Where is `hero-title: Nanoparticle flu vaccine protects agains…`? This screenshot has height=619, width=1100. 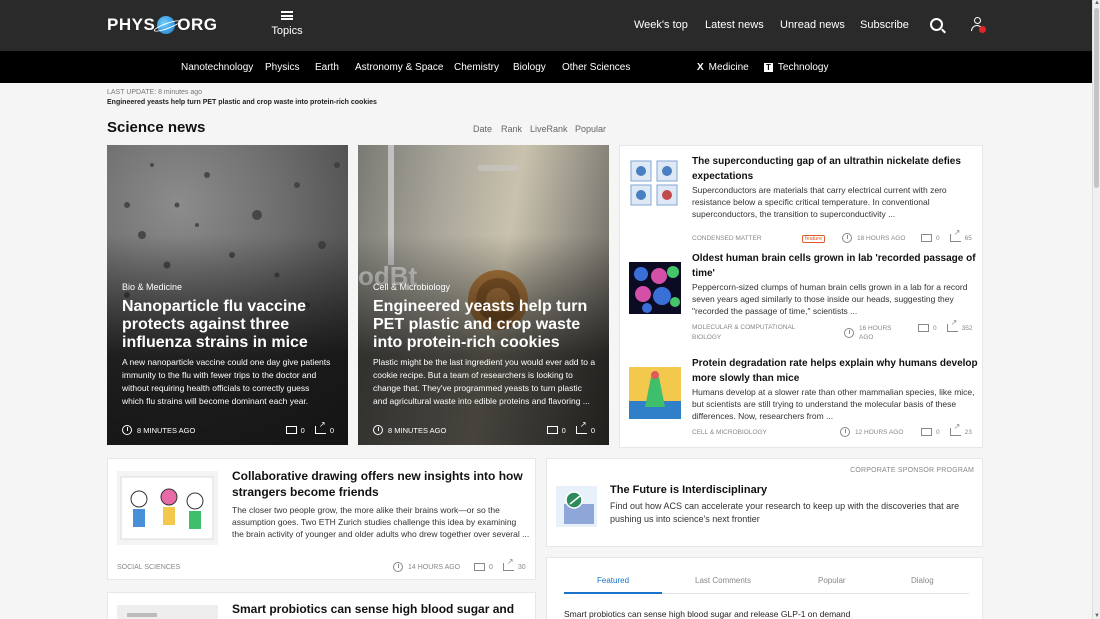
hero-title: Nanoparticle flu vaccine protects agains… is located at coordinates (232, 325).